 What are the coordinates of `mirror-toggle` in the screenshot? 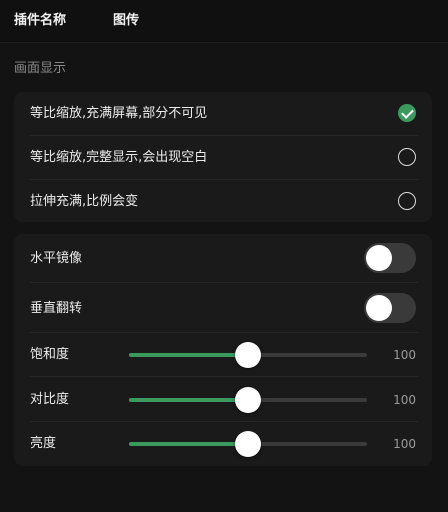 It's located at (390, 258).